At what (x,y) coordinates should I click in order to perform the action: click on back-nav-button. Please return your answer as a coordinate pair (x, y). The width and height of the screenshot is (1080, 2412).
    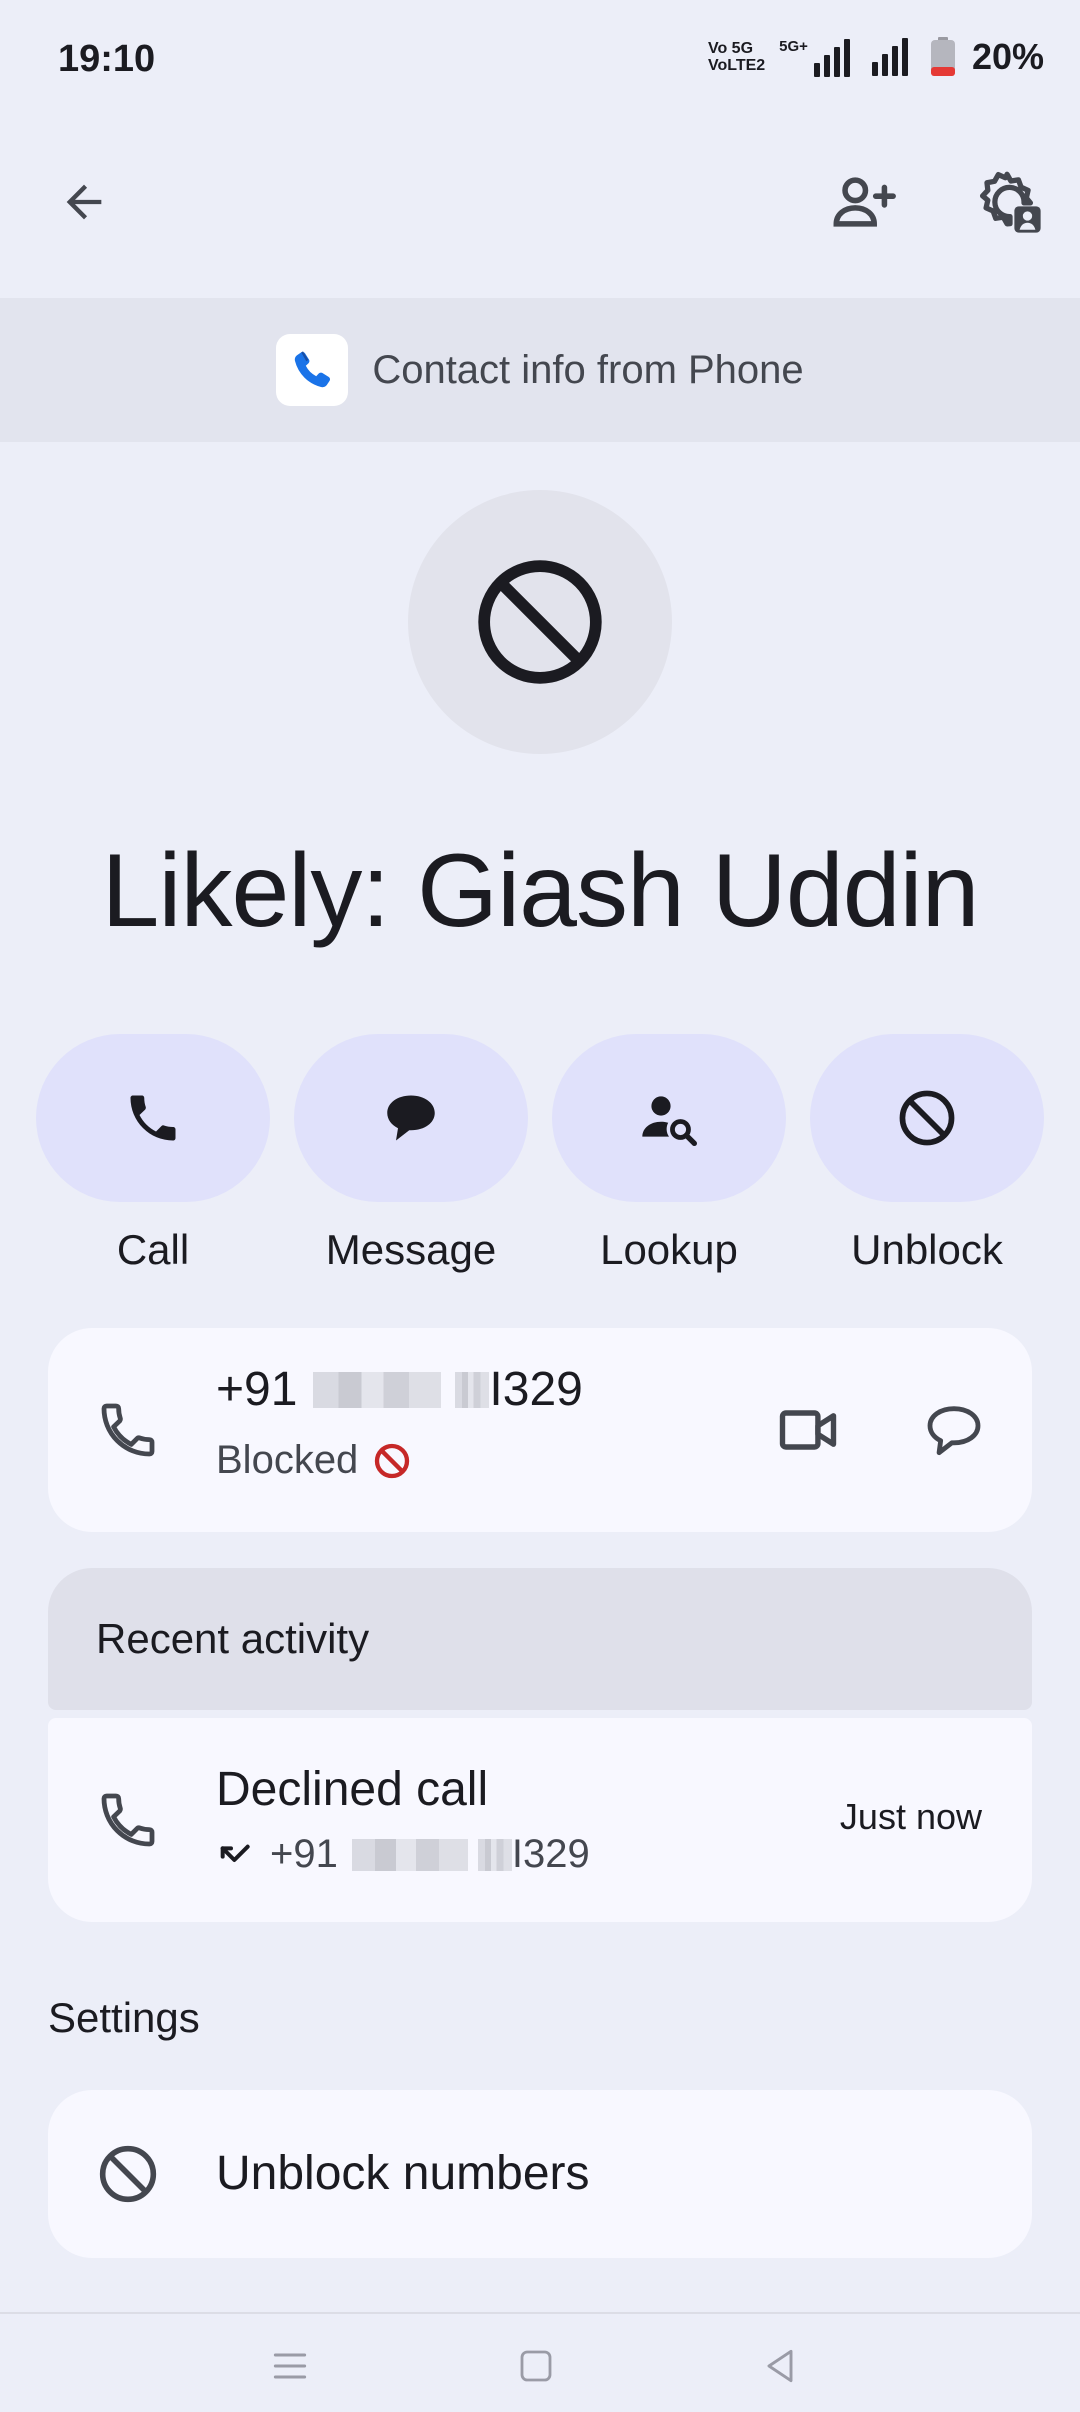
    Looking at the image, I should click on (780, 2366).